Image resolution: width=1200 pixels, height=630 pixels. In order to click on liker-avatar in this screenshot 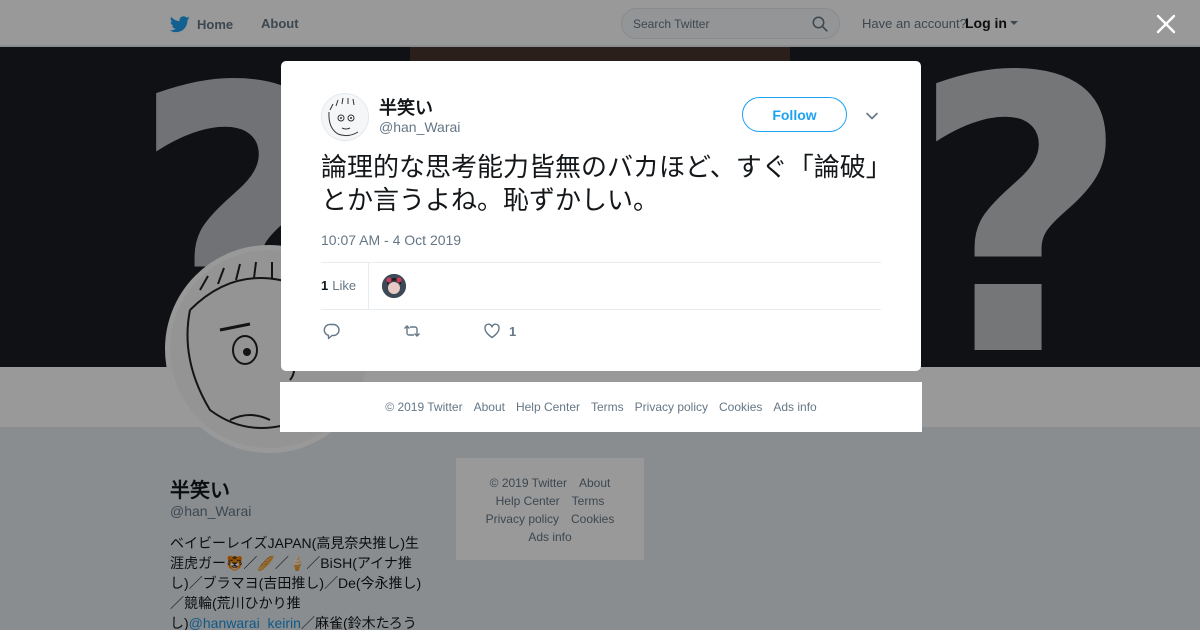, I will do `click(394, 286)`.